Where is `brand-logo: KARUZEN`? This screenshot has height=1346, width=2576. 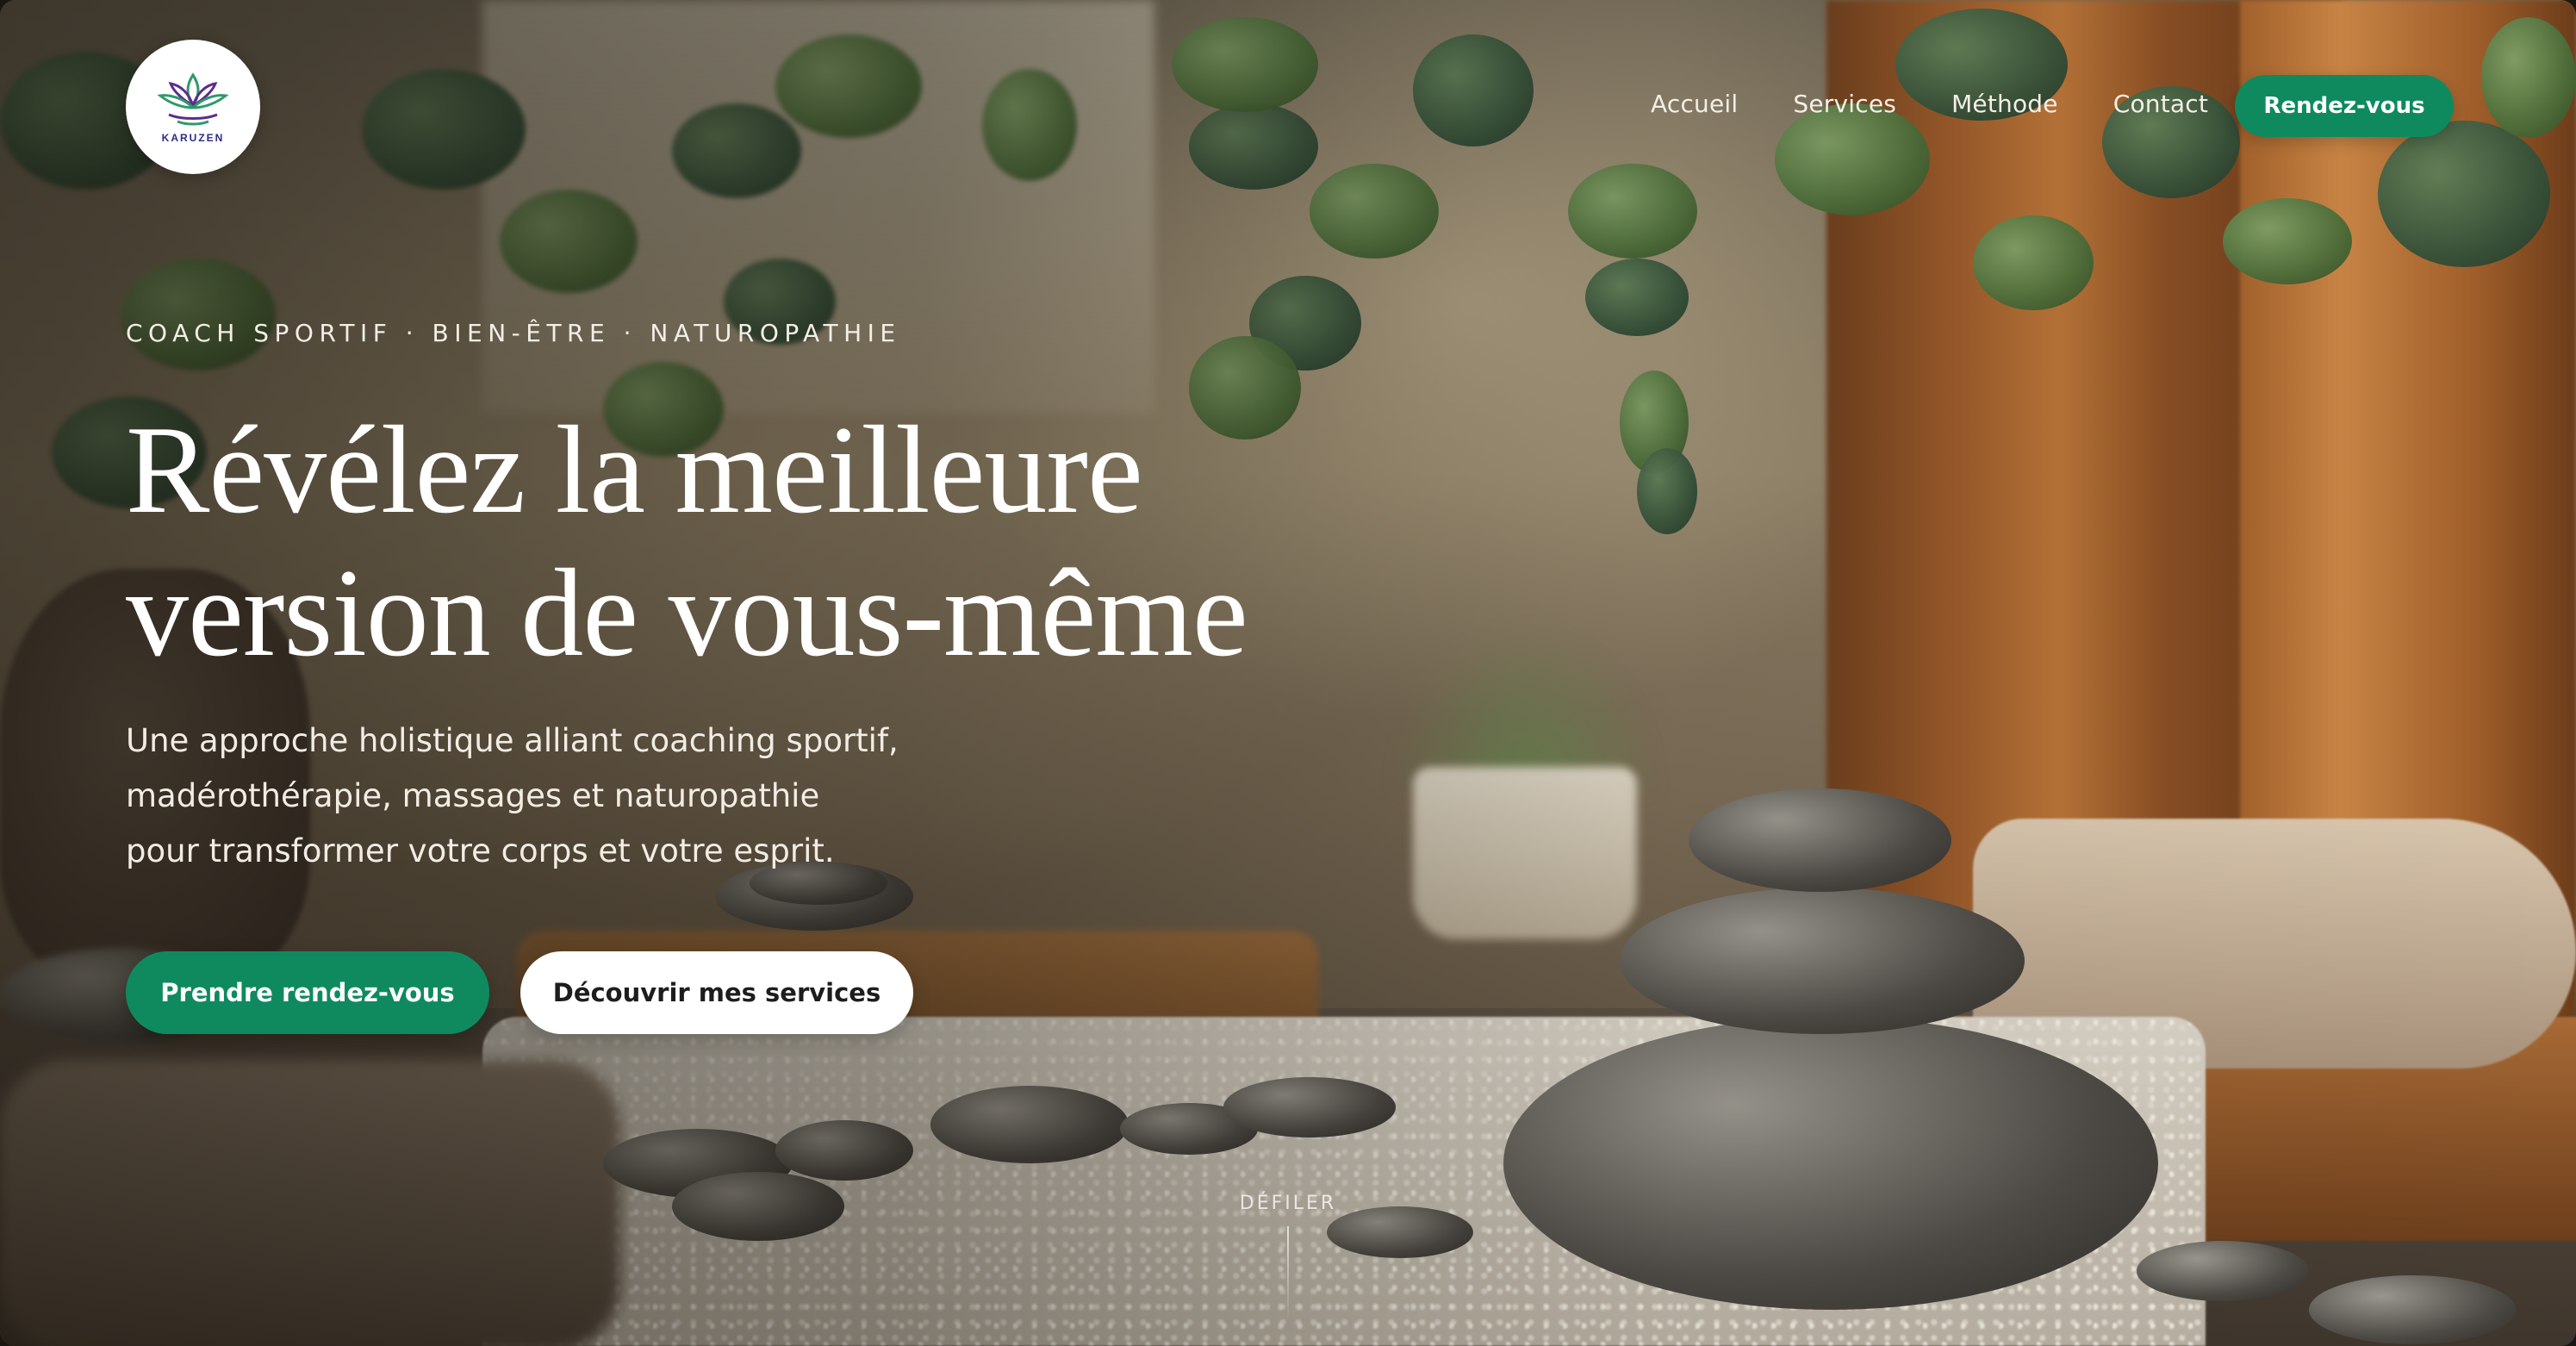
brand-logo: KARUZEN is located at coordinates (193, 107).